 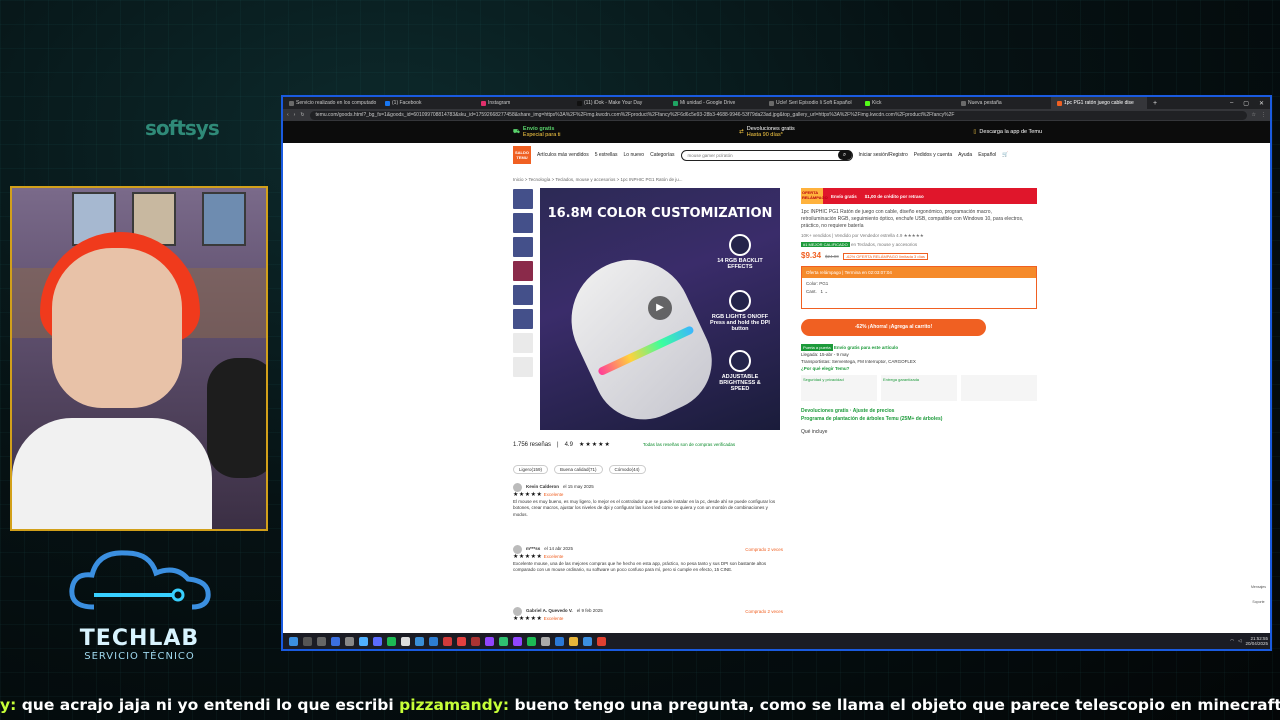 What do you see at coordinates (1254, 115) in the screenshot?
I see `bookmark-icon: ☆` at bounding box center [1254, 115].